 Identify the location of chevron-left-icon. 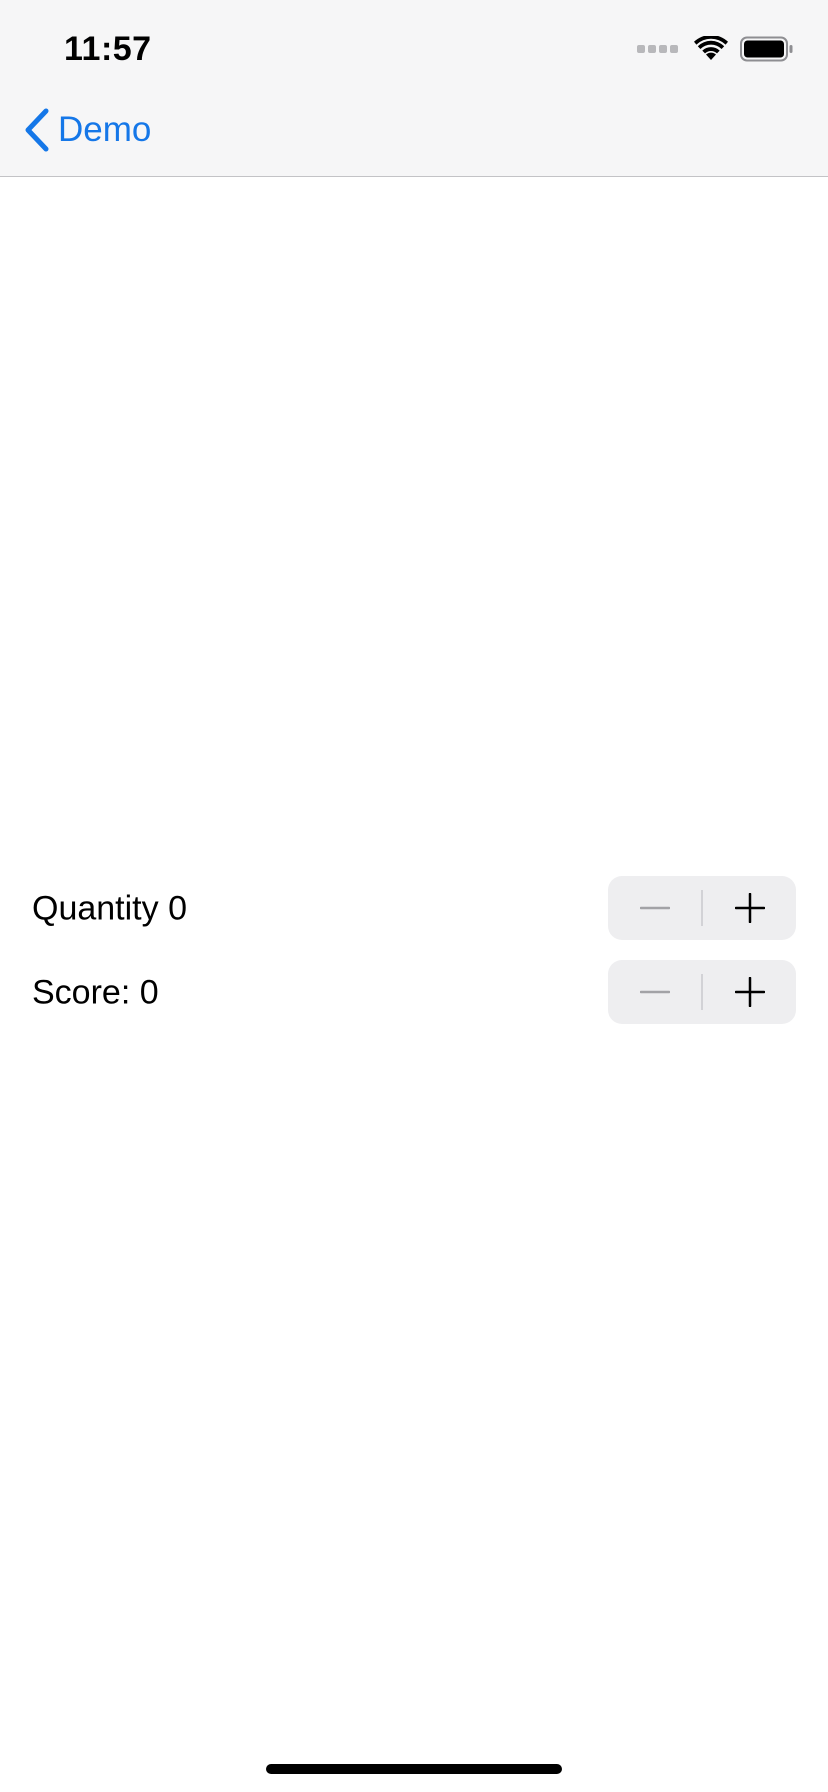
(37, 130).